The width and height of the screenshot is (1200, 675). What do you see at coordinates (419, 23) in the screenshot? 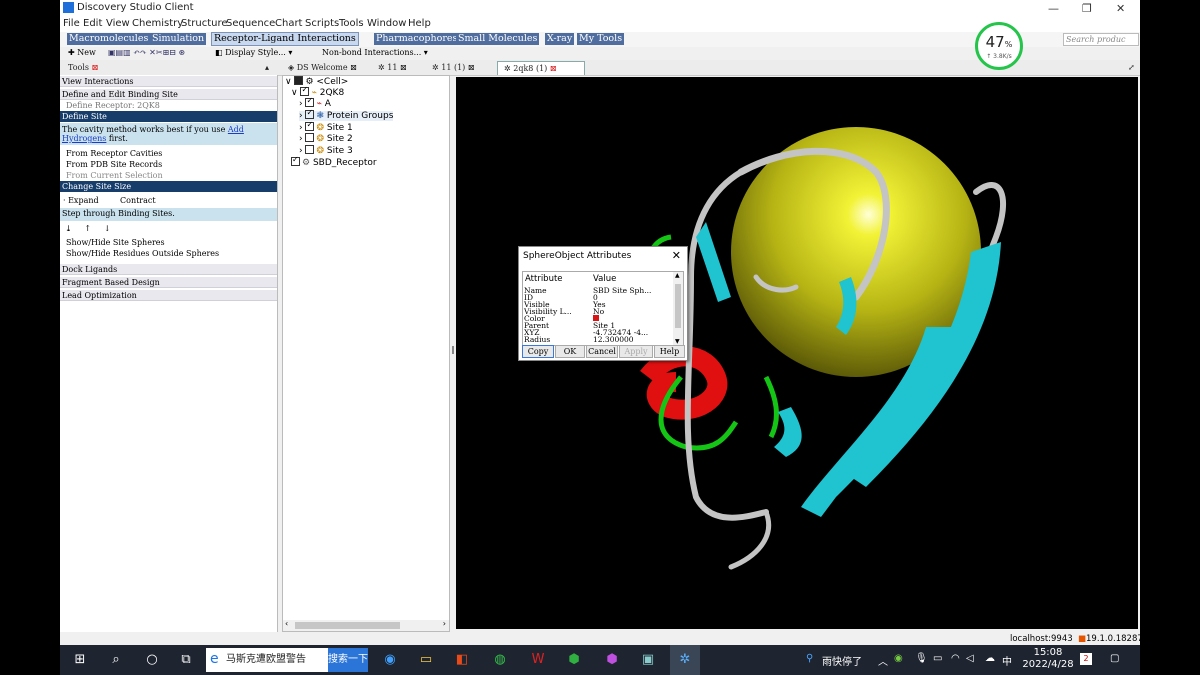
I see `menu-help: Help` at bounding box center [419, 23].